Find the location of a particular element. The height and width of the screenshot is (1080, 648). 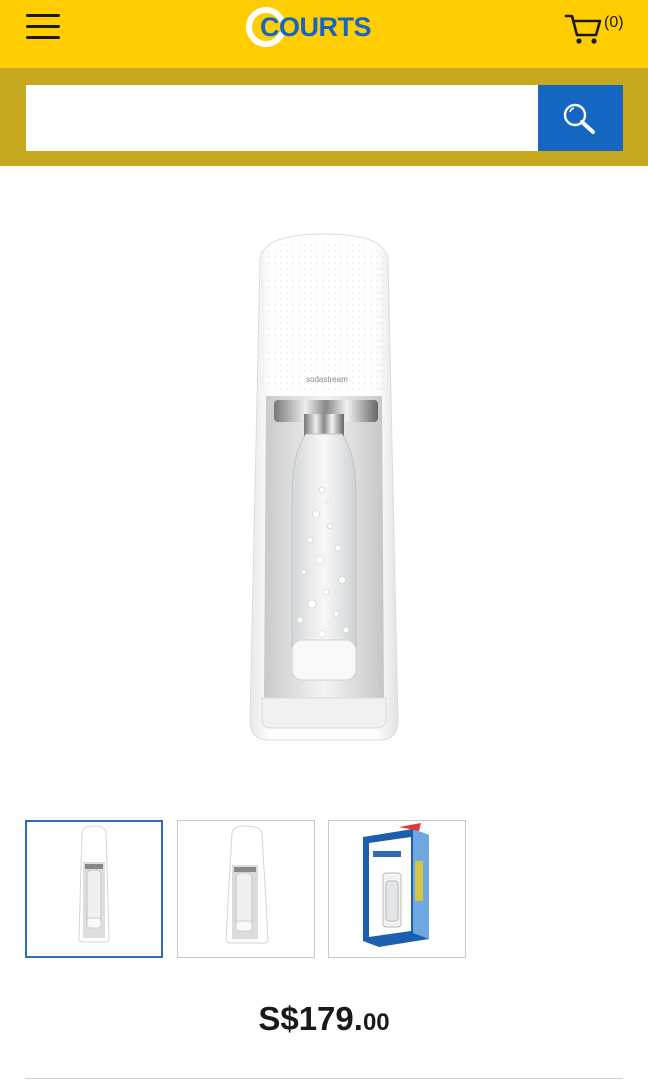

magnifier-icon is located at coordinates (579, 118).